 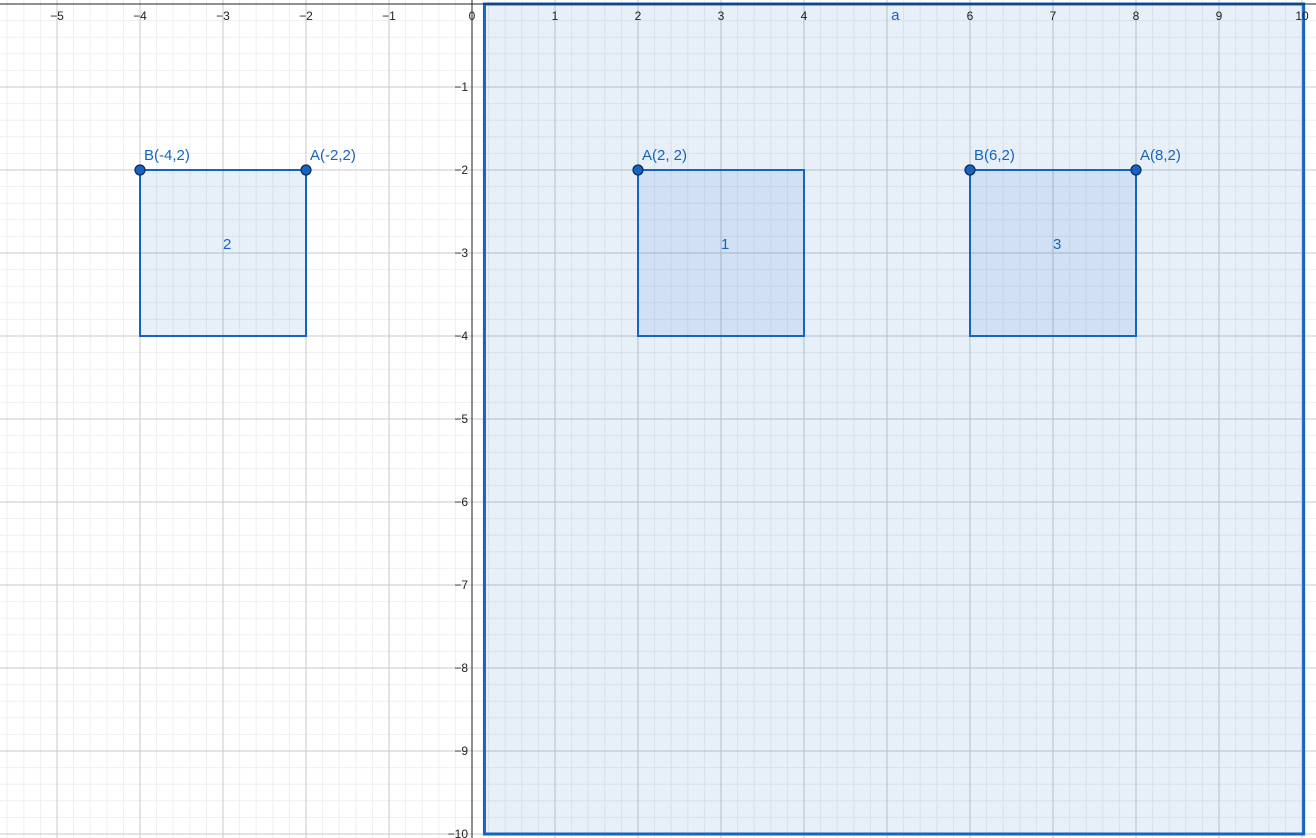 What do you see at coordinates (461, 170) in the screenshot?
I see `y-tick-label: −2` at bounding box center [461, 170].